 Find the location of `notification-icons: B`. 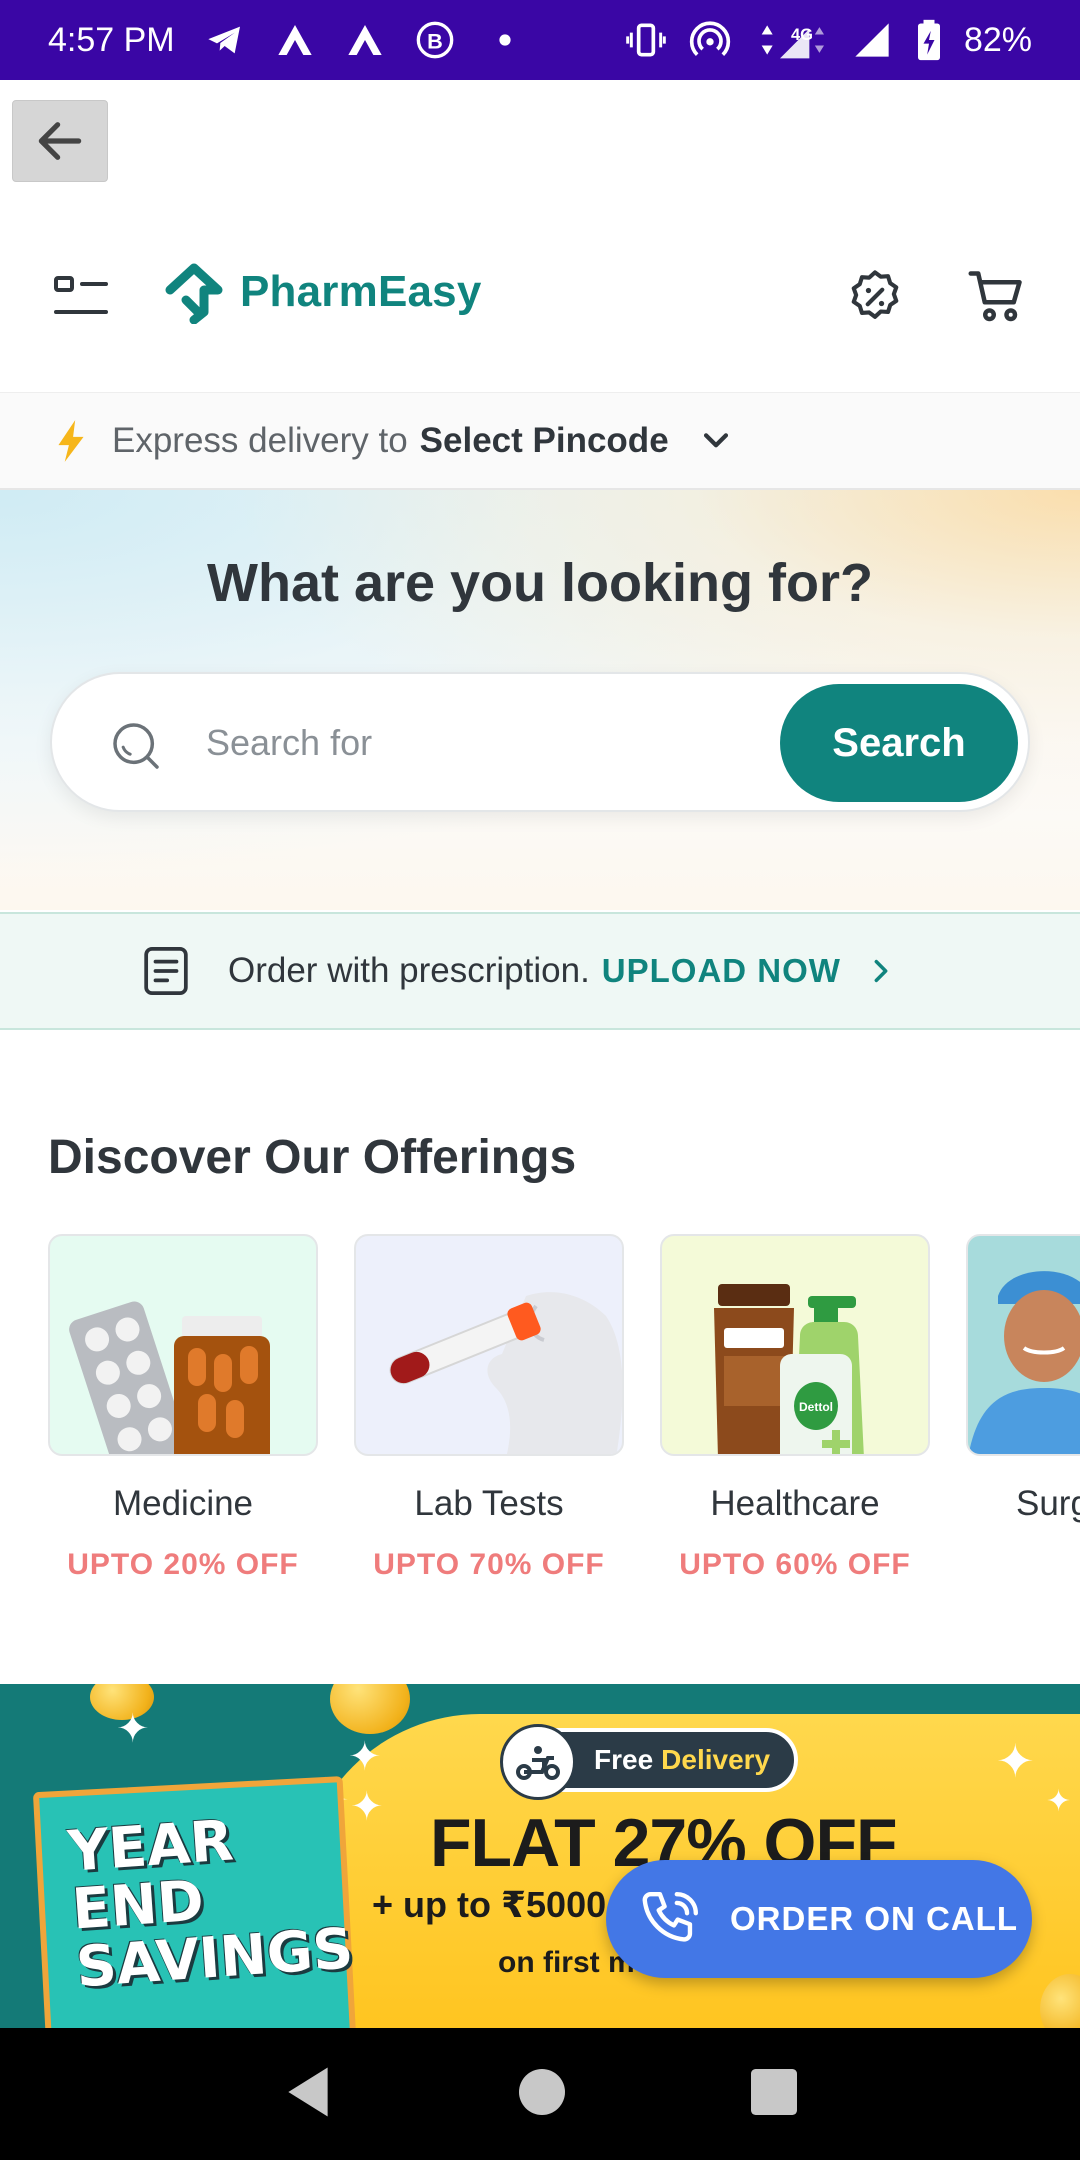

notification-icons: B is located at coordinates (365, 40).